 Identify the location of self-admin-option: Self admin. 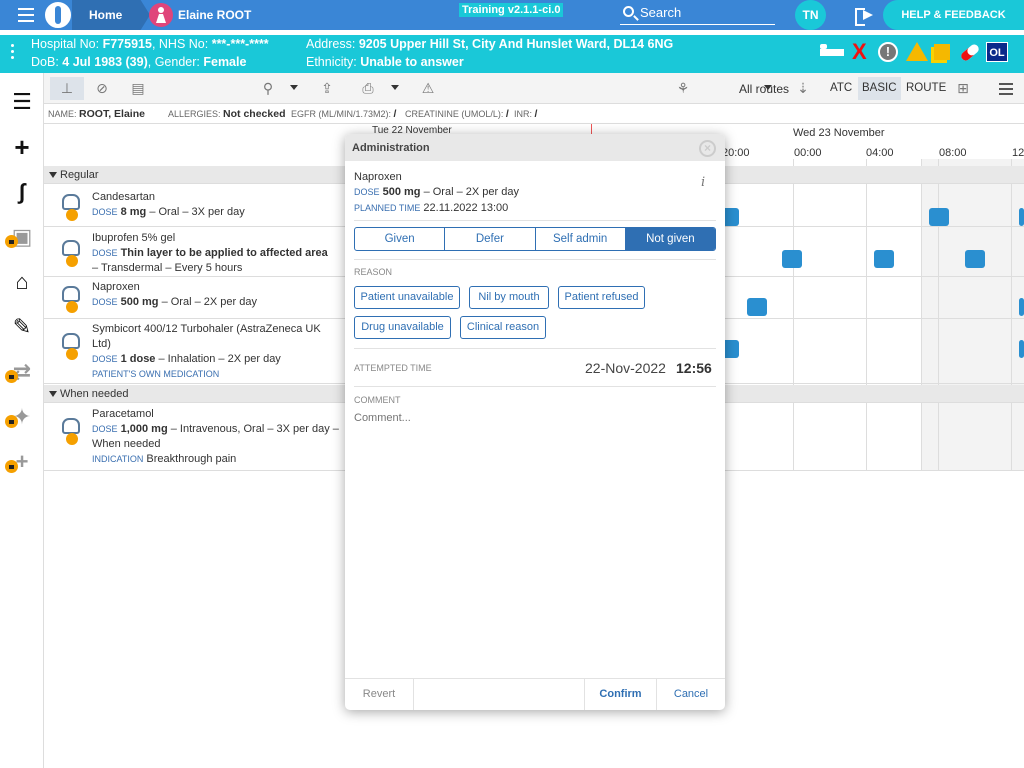
(581, 239).